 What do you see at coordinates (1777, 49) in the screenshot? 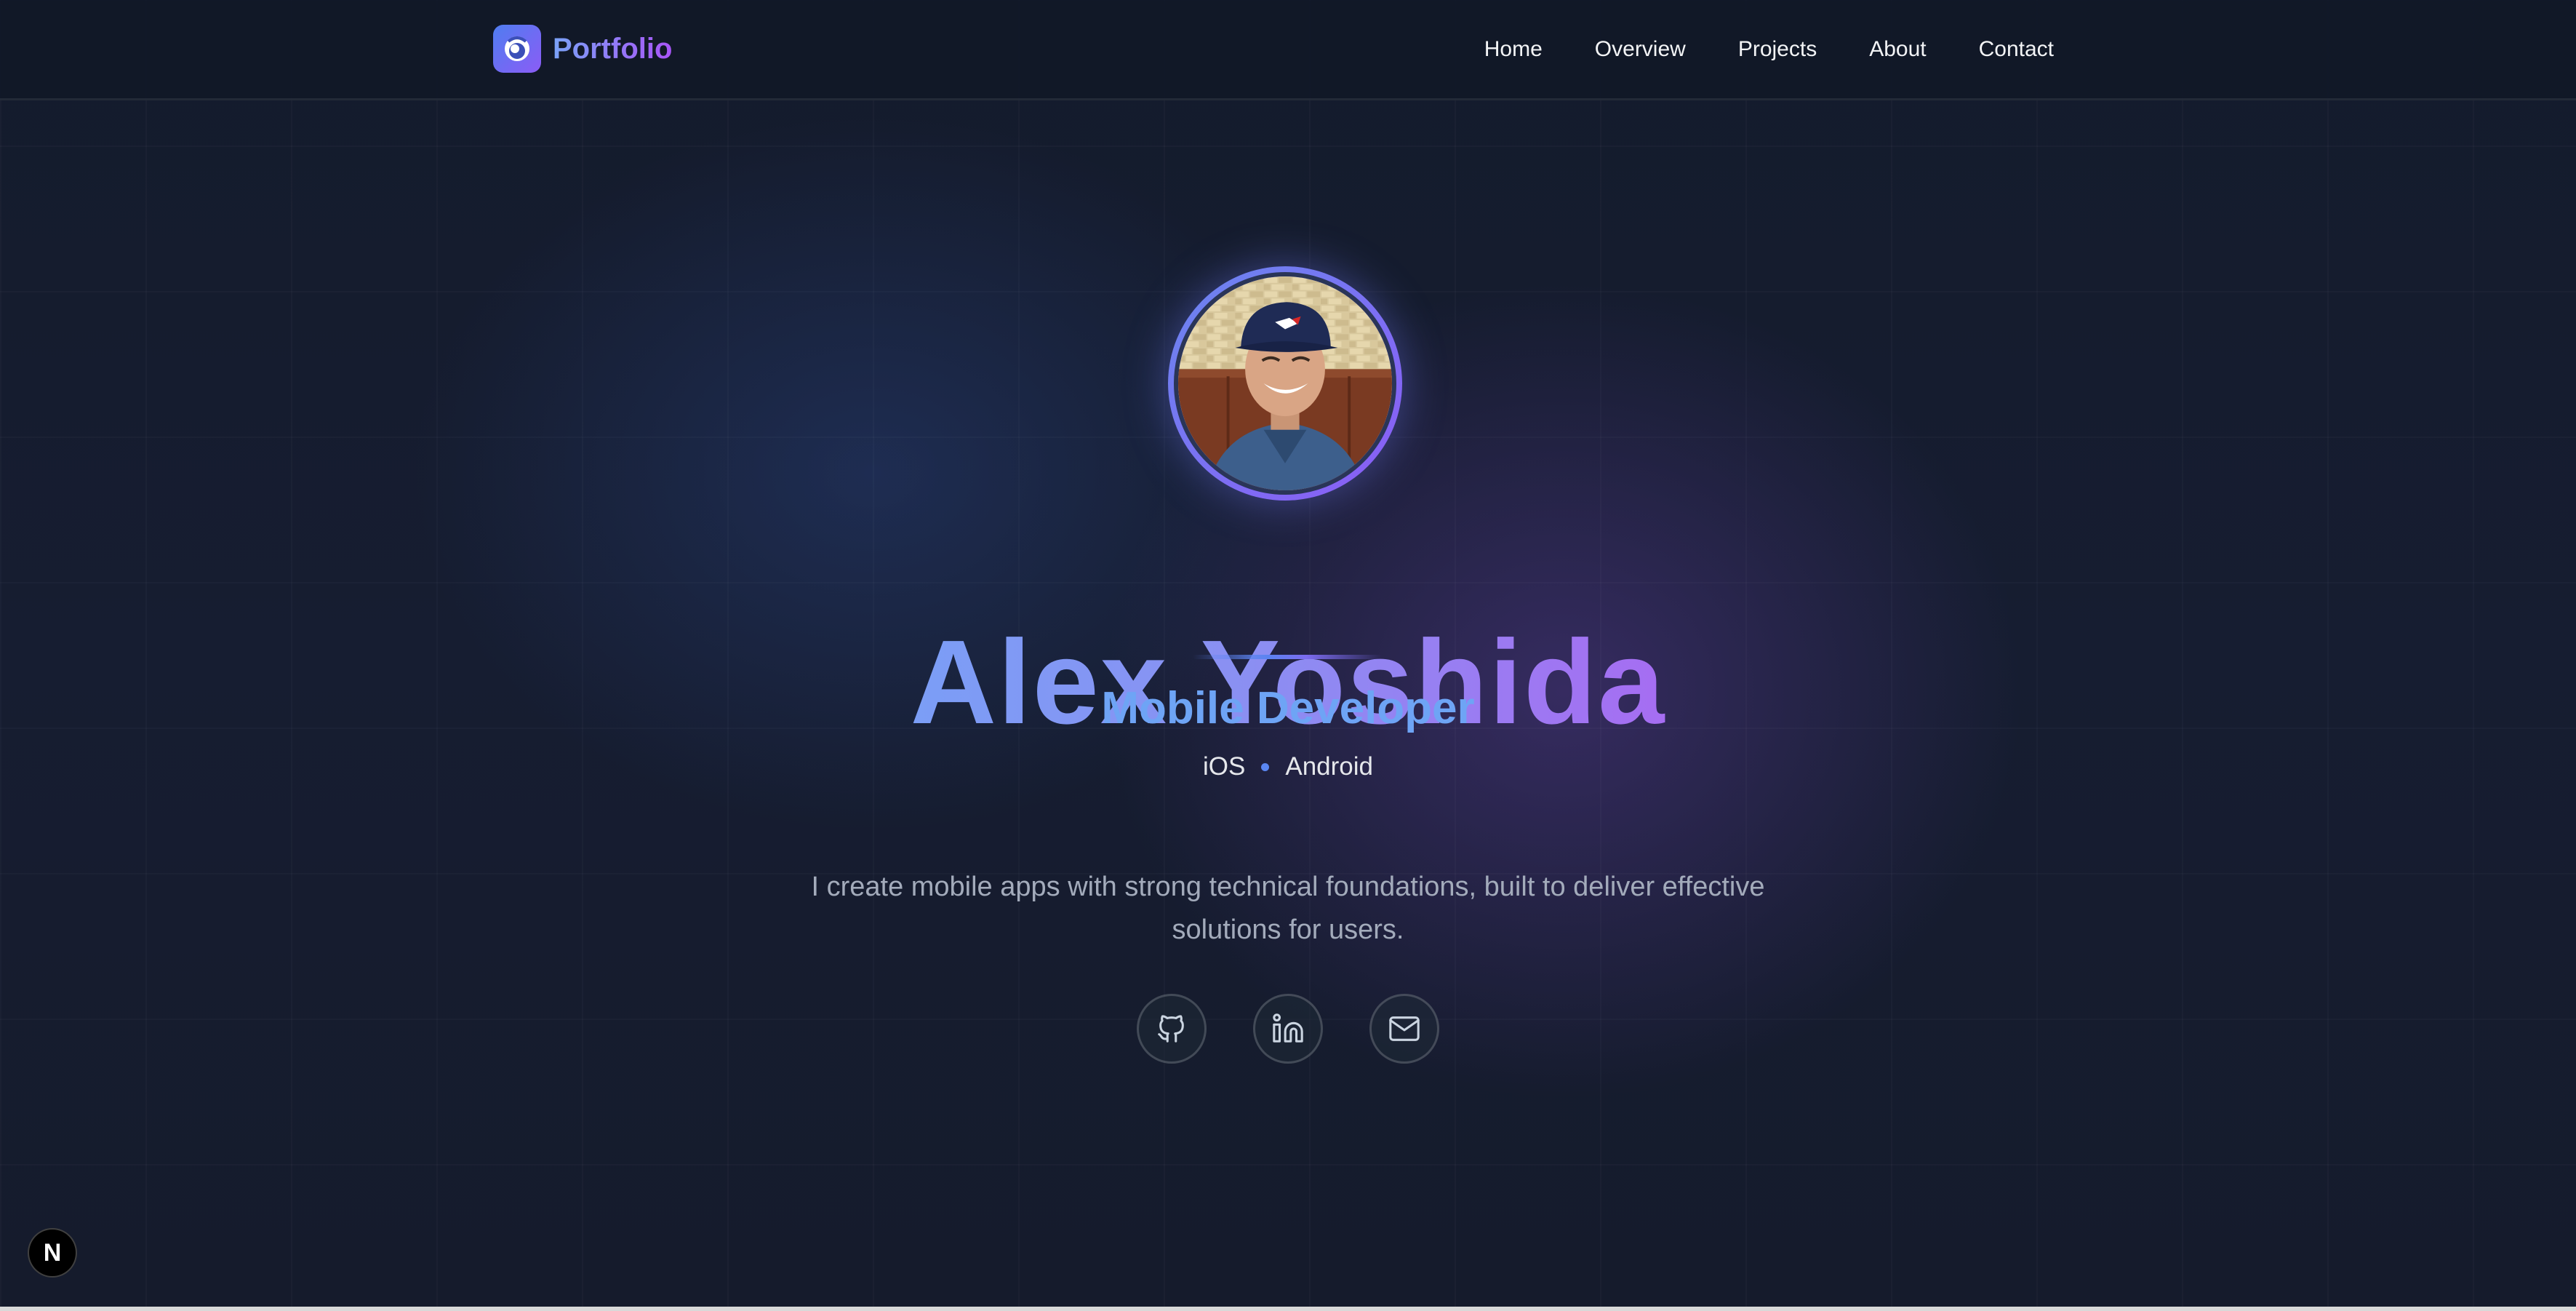
I see `nav-projects: Projects` at bounding box center [1777, 49].